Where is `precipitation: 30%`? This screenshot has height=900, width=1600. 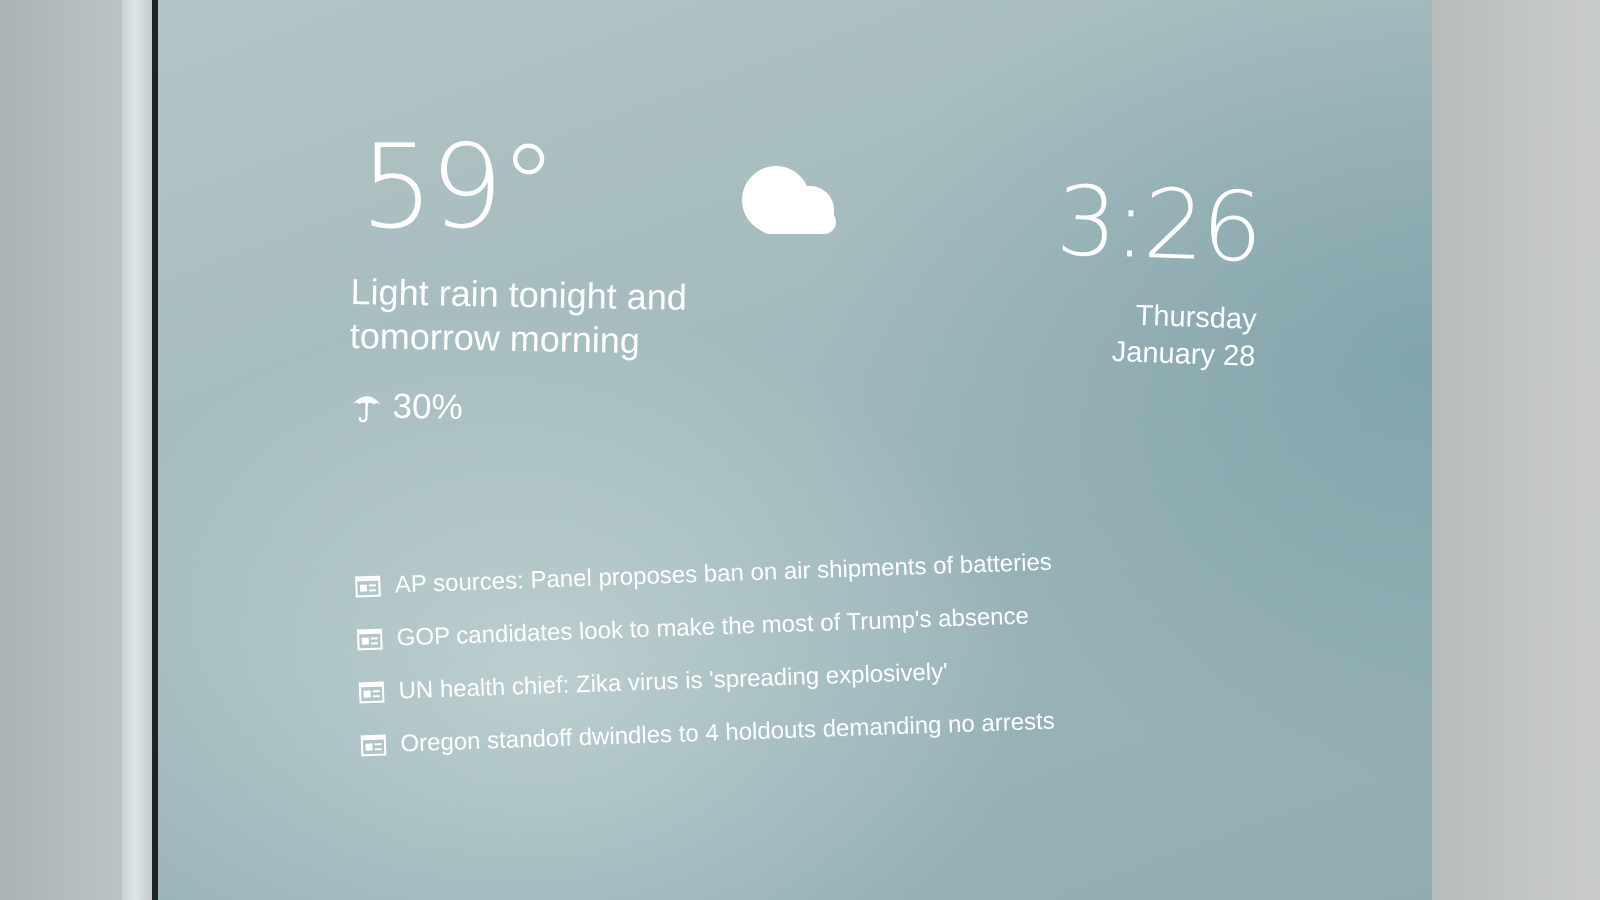 precipitation: 30% is located at coordinates (406, 407).